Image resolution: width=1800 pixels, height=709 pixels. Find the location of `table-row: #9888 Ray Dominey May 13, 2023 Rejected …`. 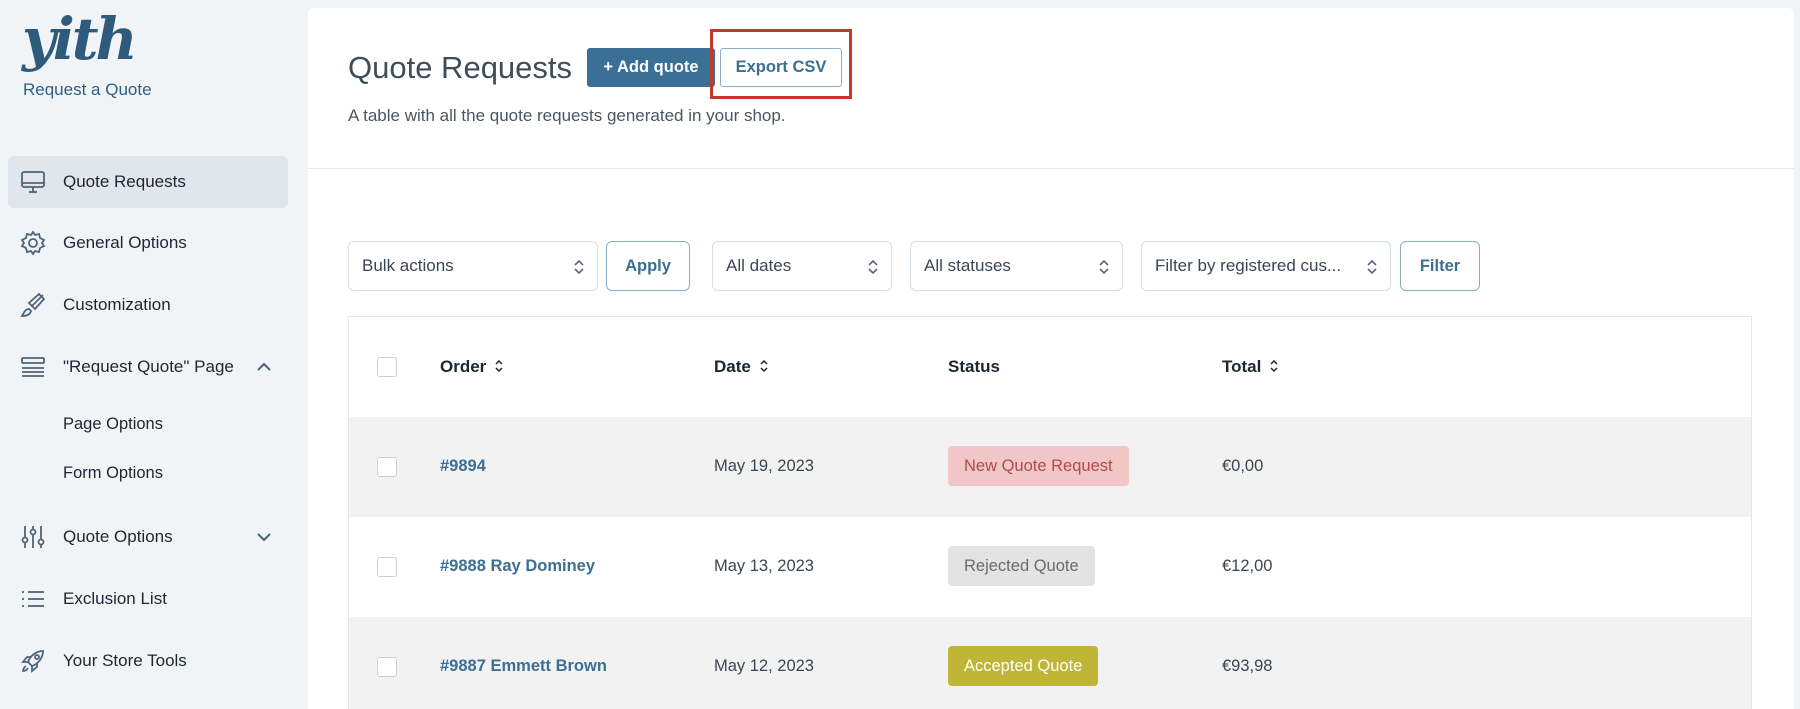

table-row: #9888 Ray Dominey May 13, 2023 Rejected … is located at coordinates (1050, 567).